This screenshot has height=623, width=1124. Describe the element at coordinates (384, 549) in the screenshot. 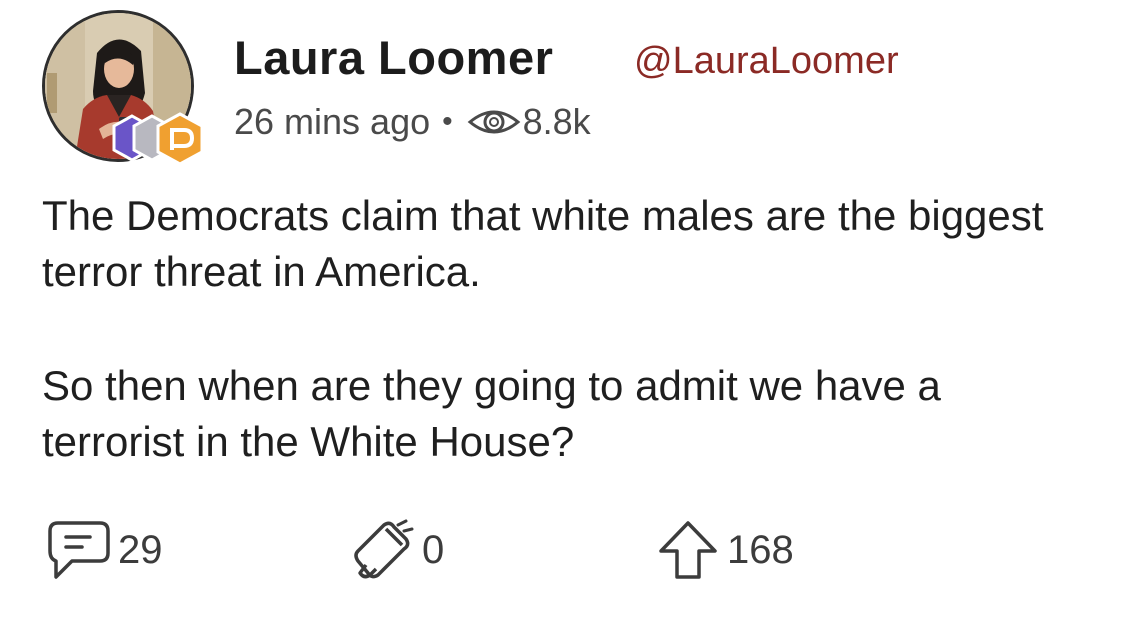

I see `megaphone-icon` at that location.